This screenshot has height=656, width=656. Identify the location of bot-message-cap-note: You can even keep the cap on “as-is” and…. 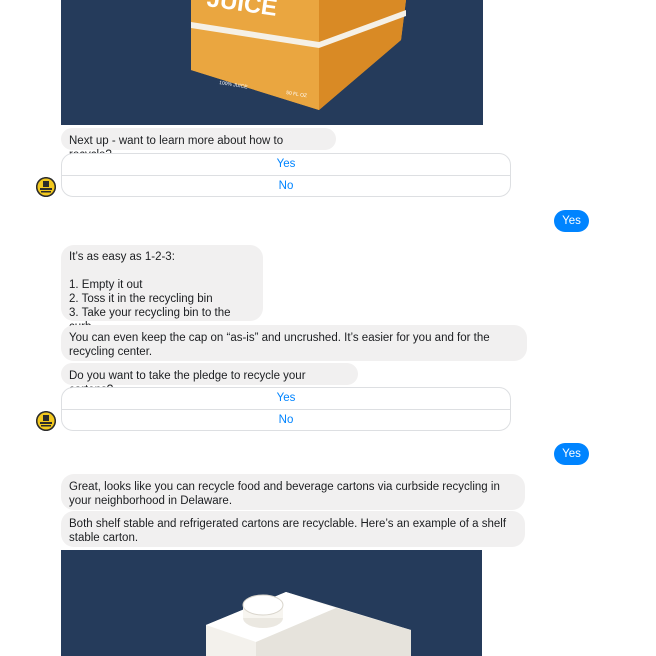
(294, 343).